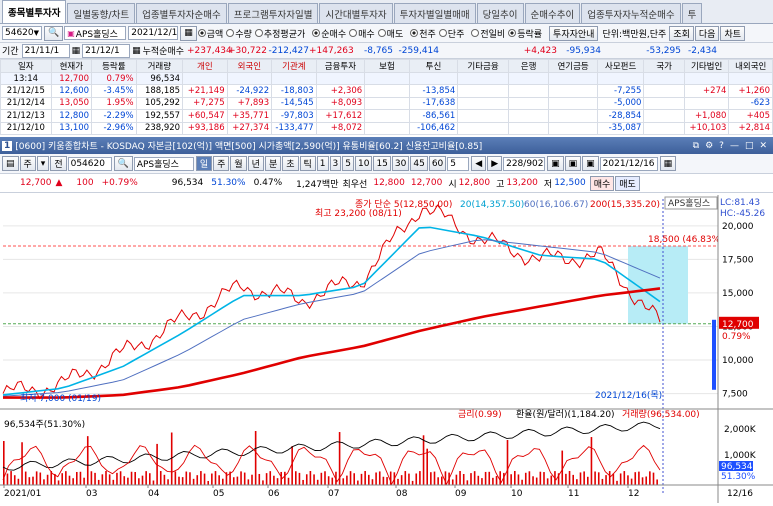 This screenshot has height=506, width=773. I want to click on radio-opts-2: 추정평균가, so click(279, 33).